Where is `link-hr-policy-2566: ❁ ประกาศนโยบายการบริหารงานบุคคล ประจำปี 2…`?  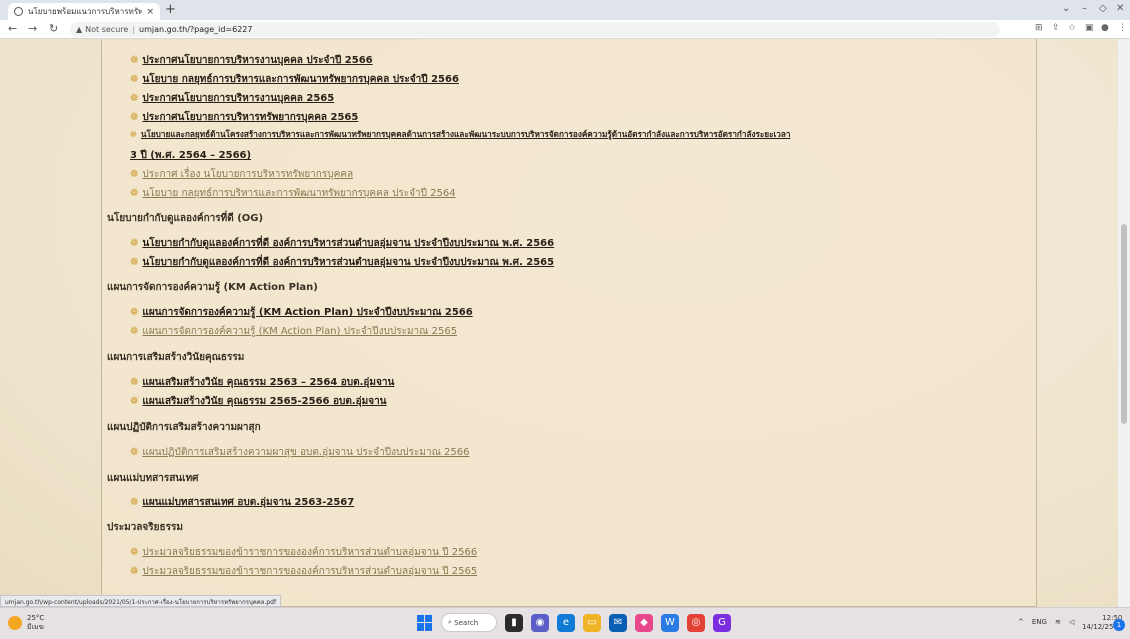
link-hr-policy-2566: ❁ ประกาศนโยบายการบริหารงานบุคคล ประจำปี 2… is located at coordinates (251, 60).